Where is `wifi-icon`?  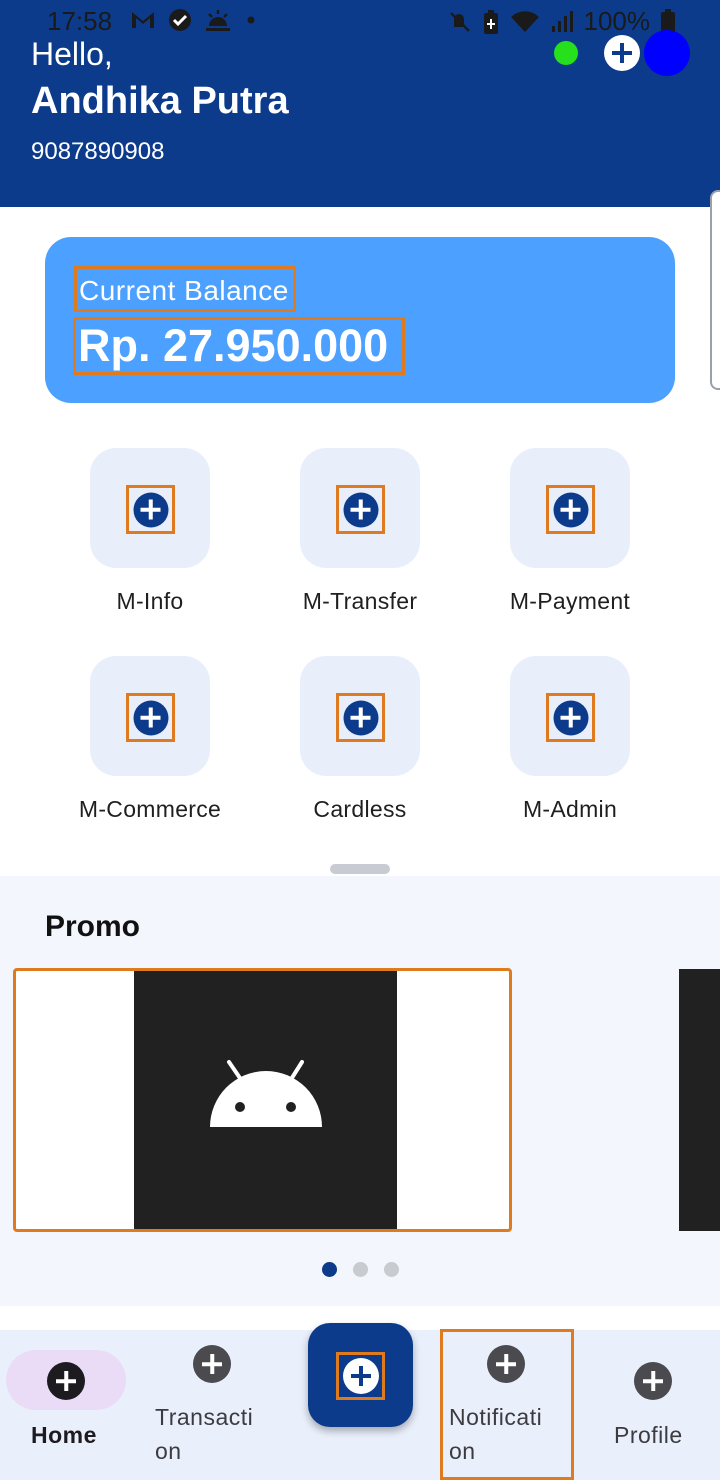 wifi-icon is located at coordinates (524, 21).